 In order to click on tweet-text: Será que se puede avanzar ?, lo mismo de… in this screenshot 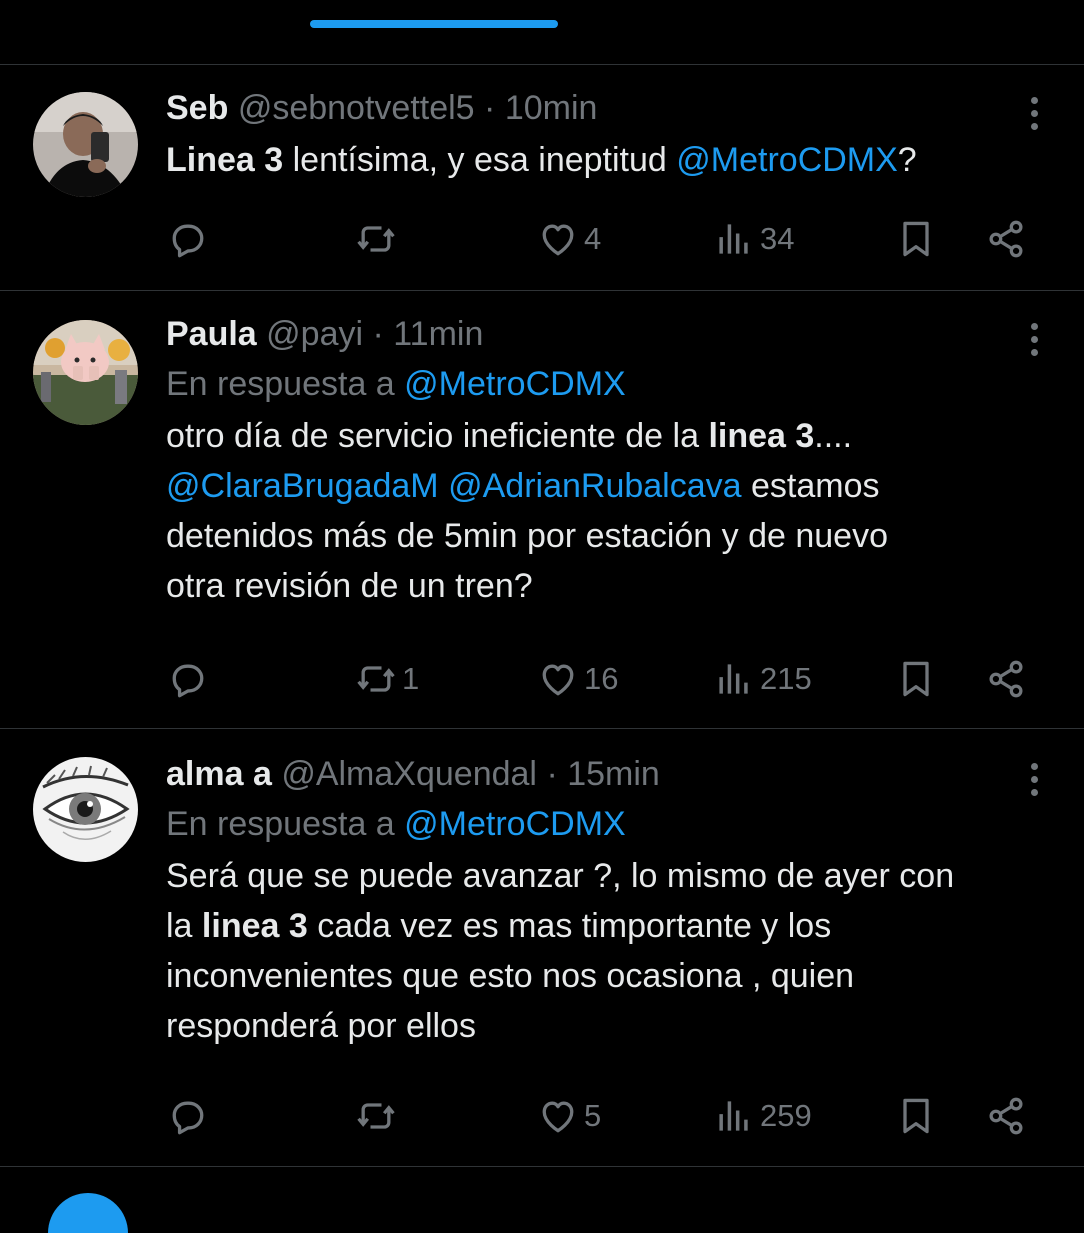, I will do `click(595, 951)`.